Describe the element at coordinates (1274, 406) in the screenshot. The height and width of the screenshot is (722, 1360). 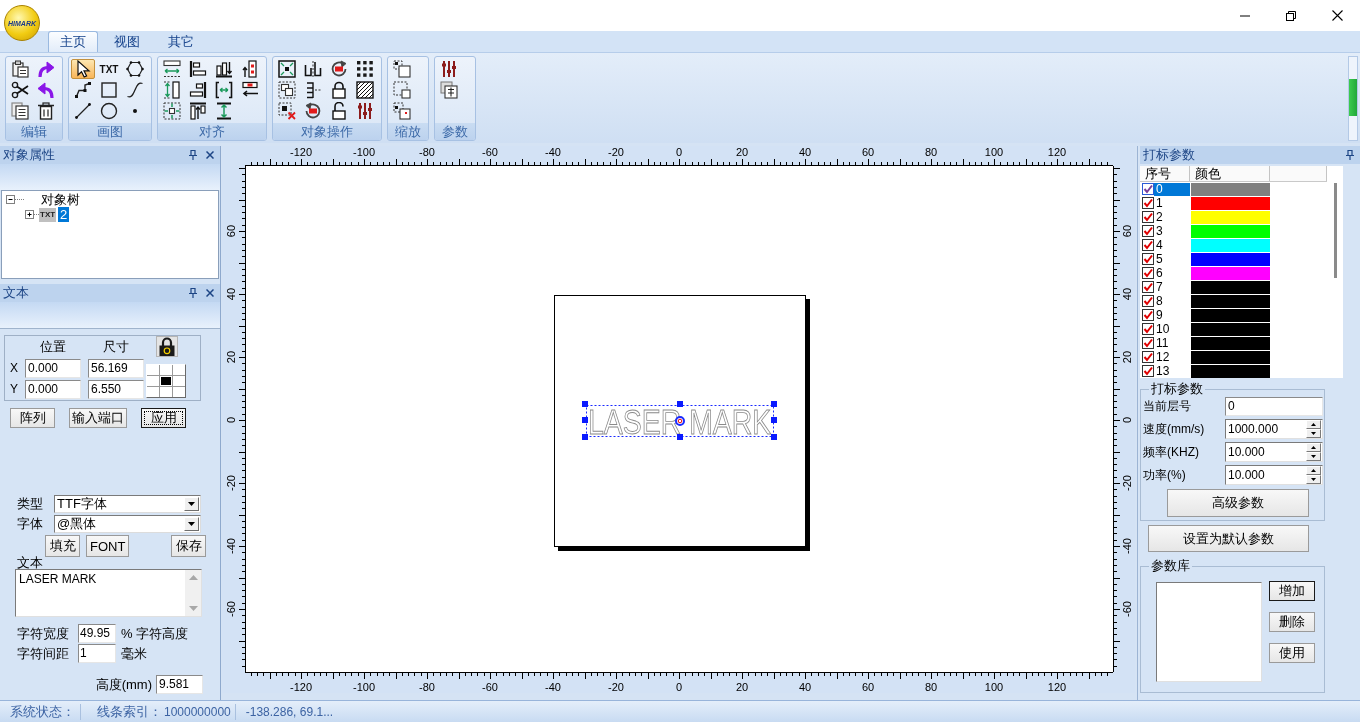
I see `text-field: 0` at that location.